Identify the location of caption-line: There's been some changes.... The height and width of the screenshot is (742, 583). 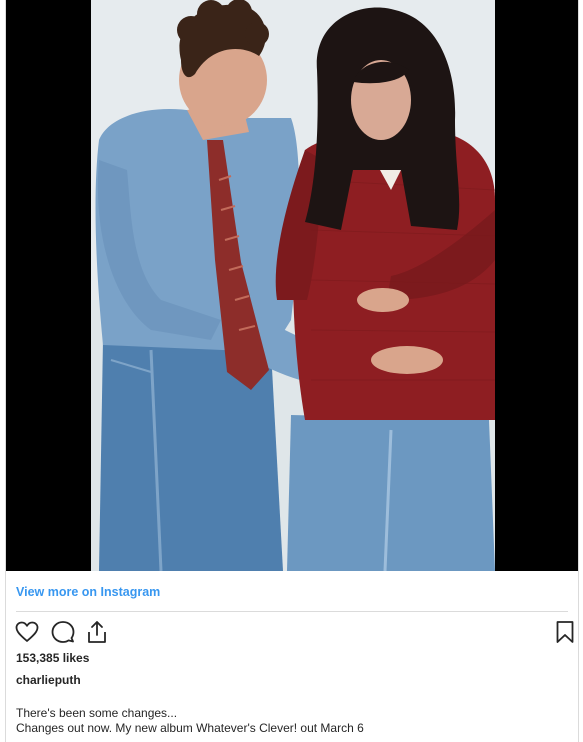
(97, 713).